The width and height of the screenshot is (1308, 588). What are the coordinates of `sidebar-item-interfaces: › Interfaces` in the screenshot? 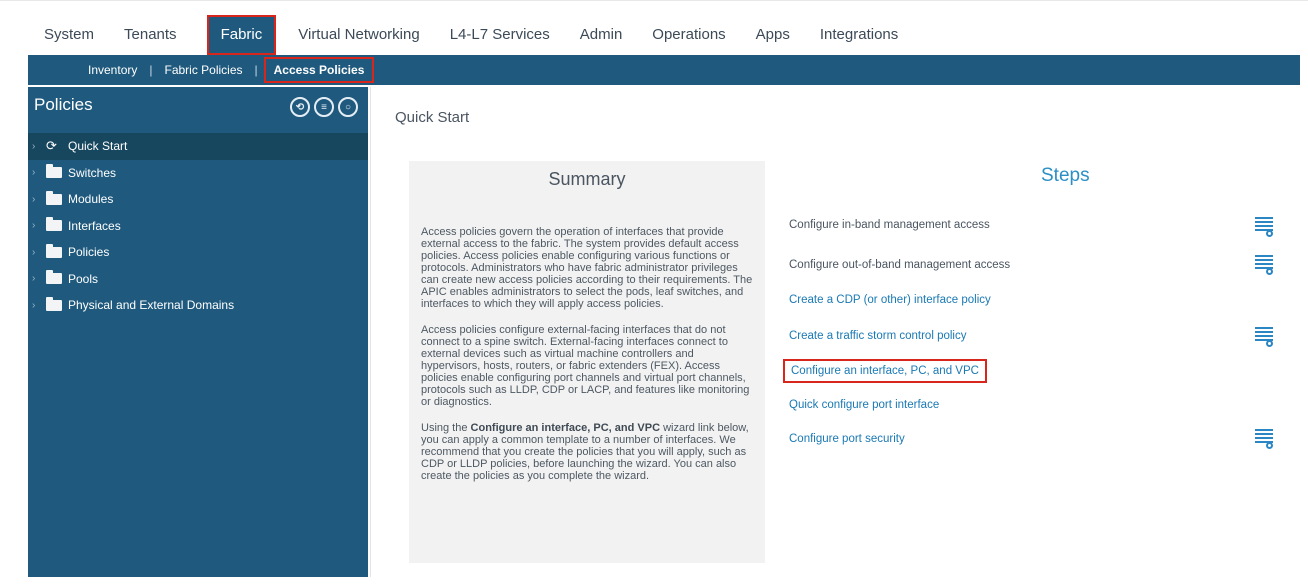 It's located at (198, 226).